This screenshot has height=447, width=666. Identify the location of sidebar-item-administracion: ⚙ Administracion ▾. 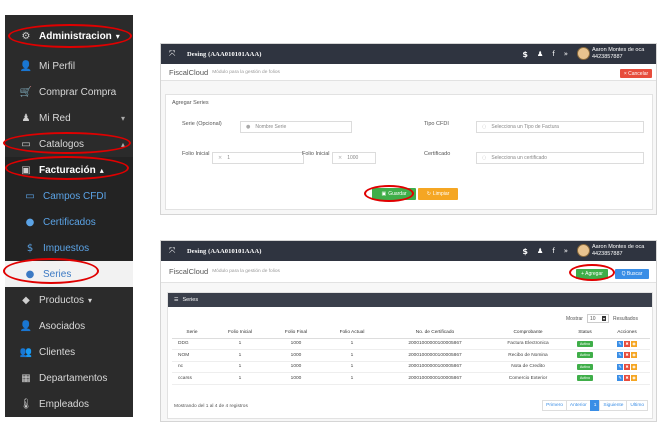
(69, 36).